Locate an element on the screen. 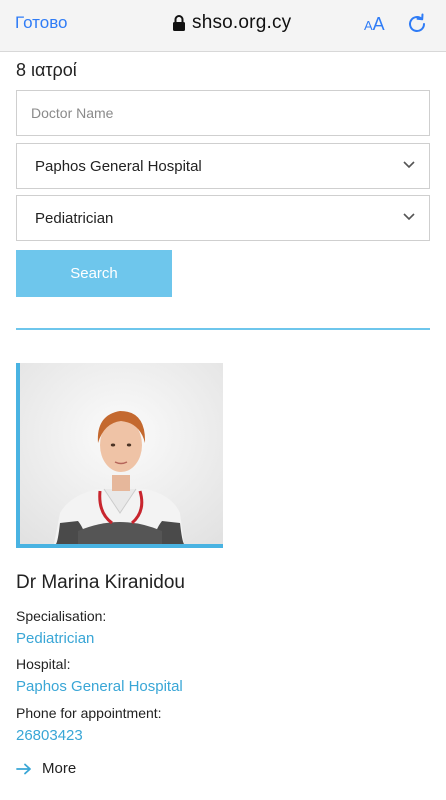 Image resolution: width=446 pixels, height=800 pixels. specialisation-label: Specialisation: is located at coordinates (61, 616).